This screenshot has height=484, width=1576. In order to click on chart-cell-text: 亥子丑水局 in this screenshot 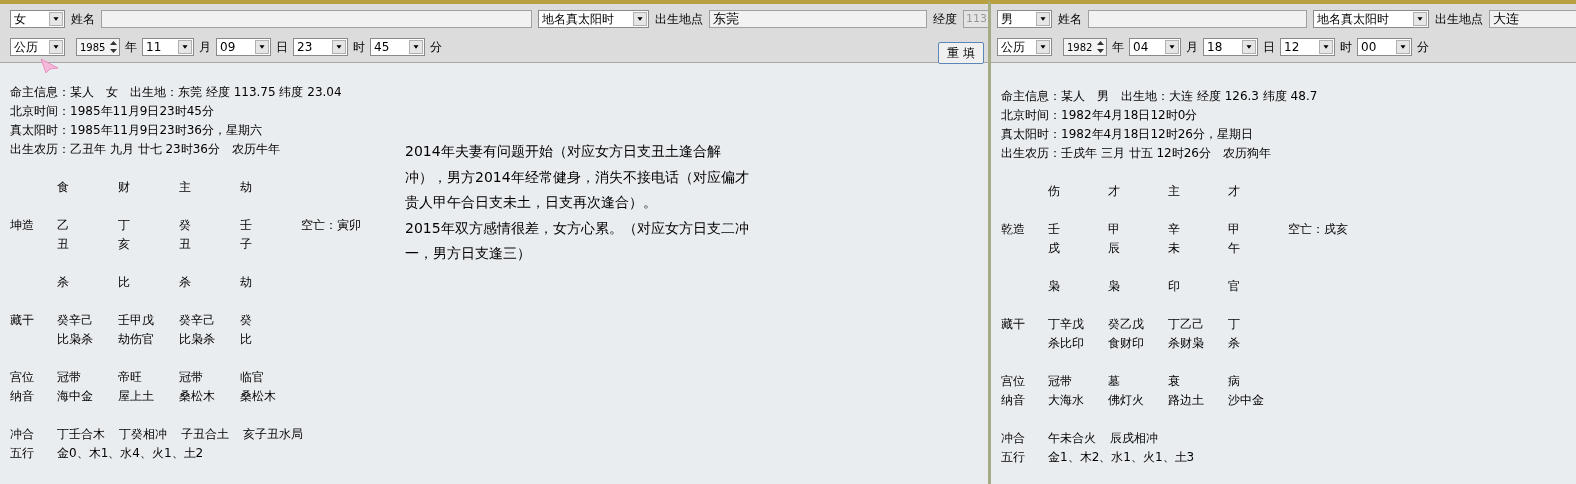, I will do `click(273, 434)`.